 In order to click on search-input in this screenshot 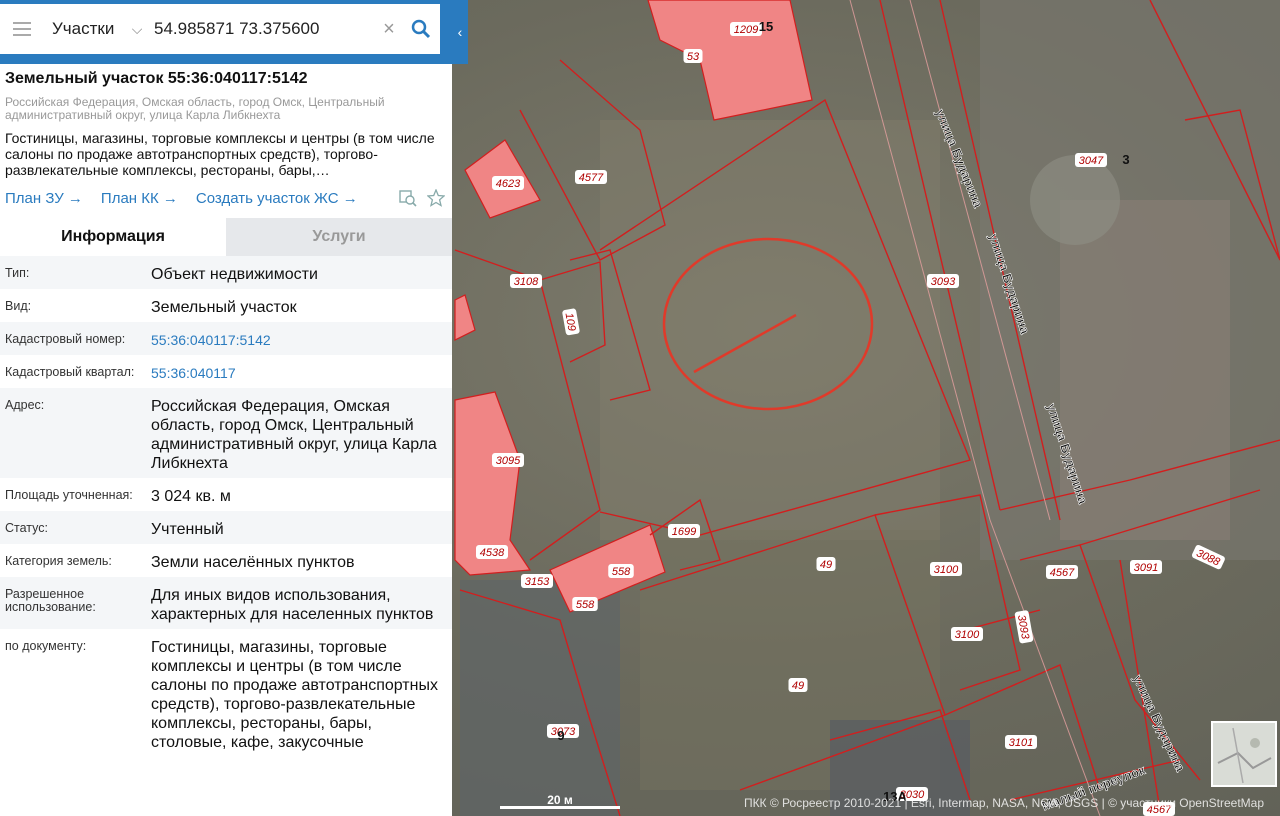, I will do `click(263, 29)`.